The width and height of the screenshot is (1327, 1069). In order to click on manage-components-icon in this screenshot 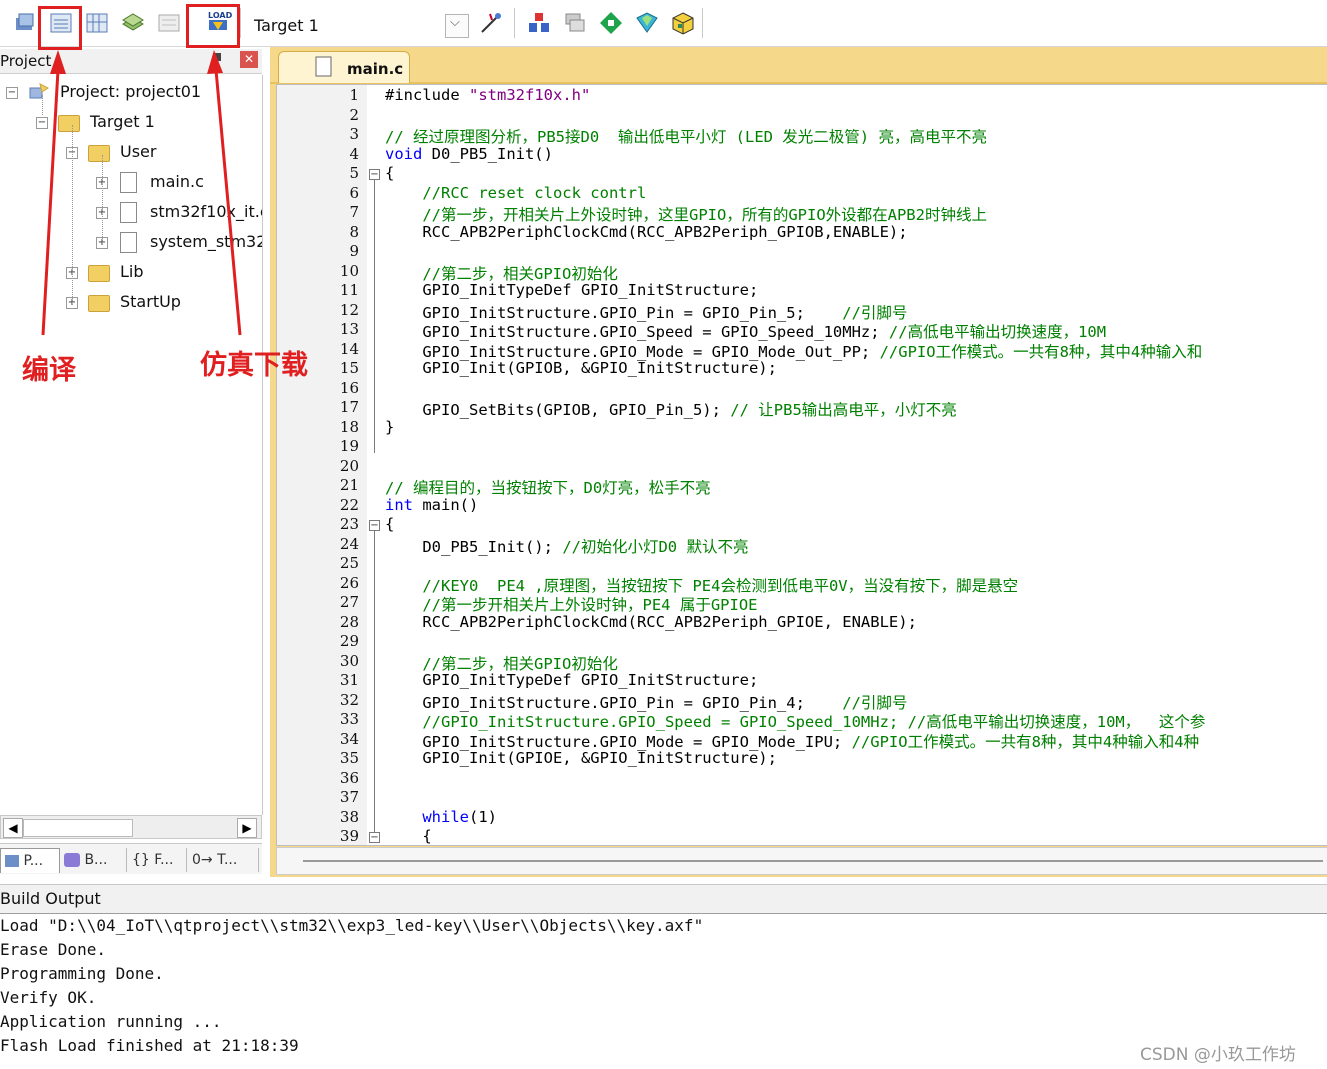, I will do `click(647, 23)`.